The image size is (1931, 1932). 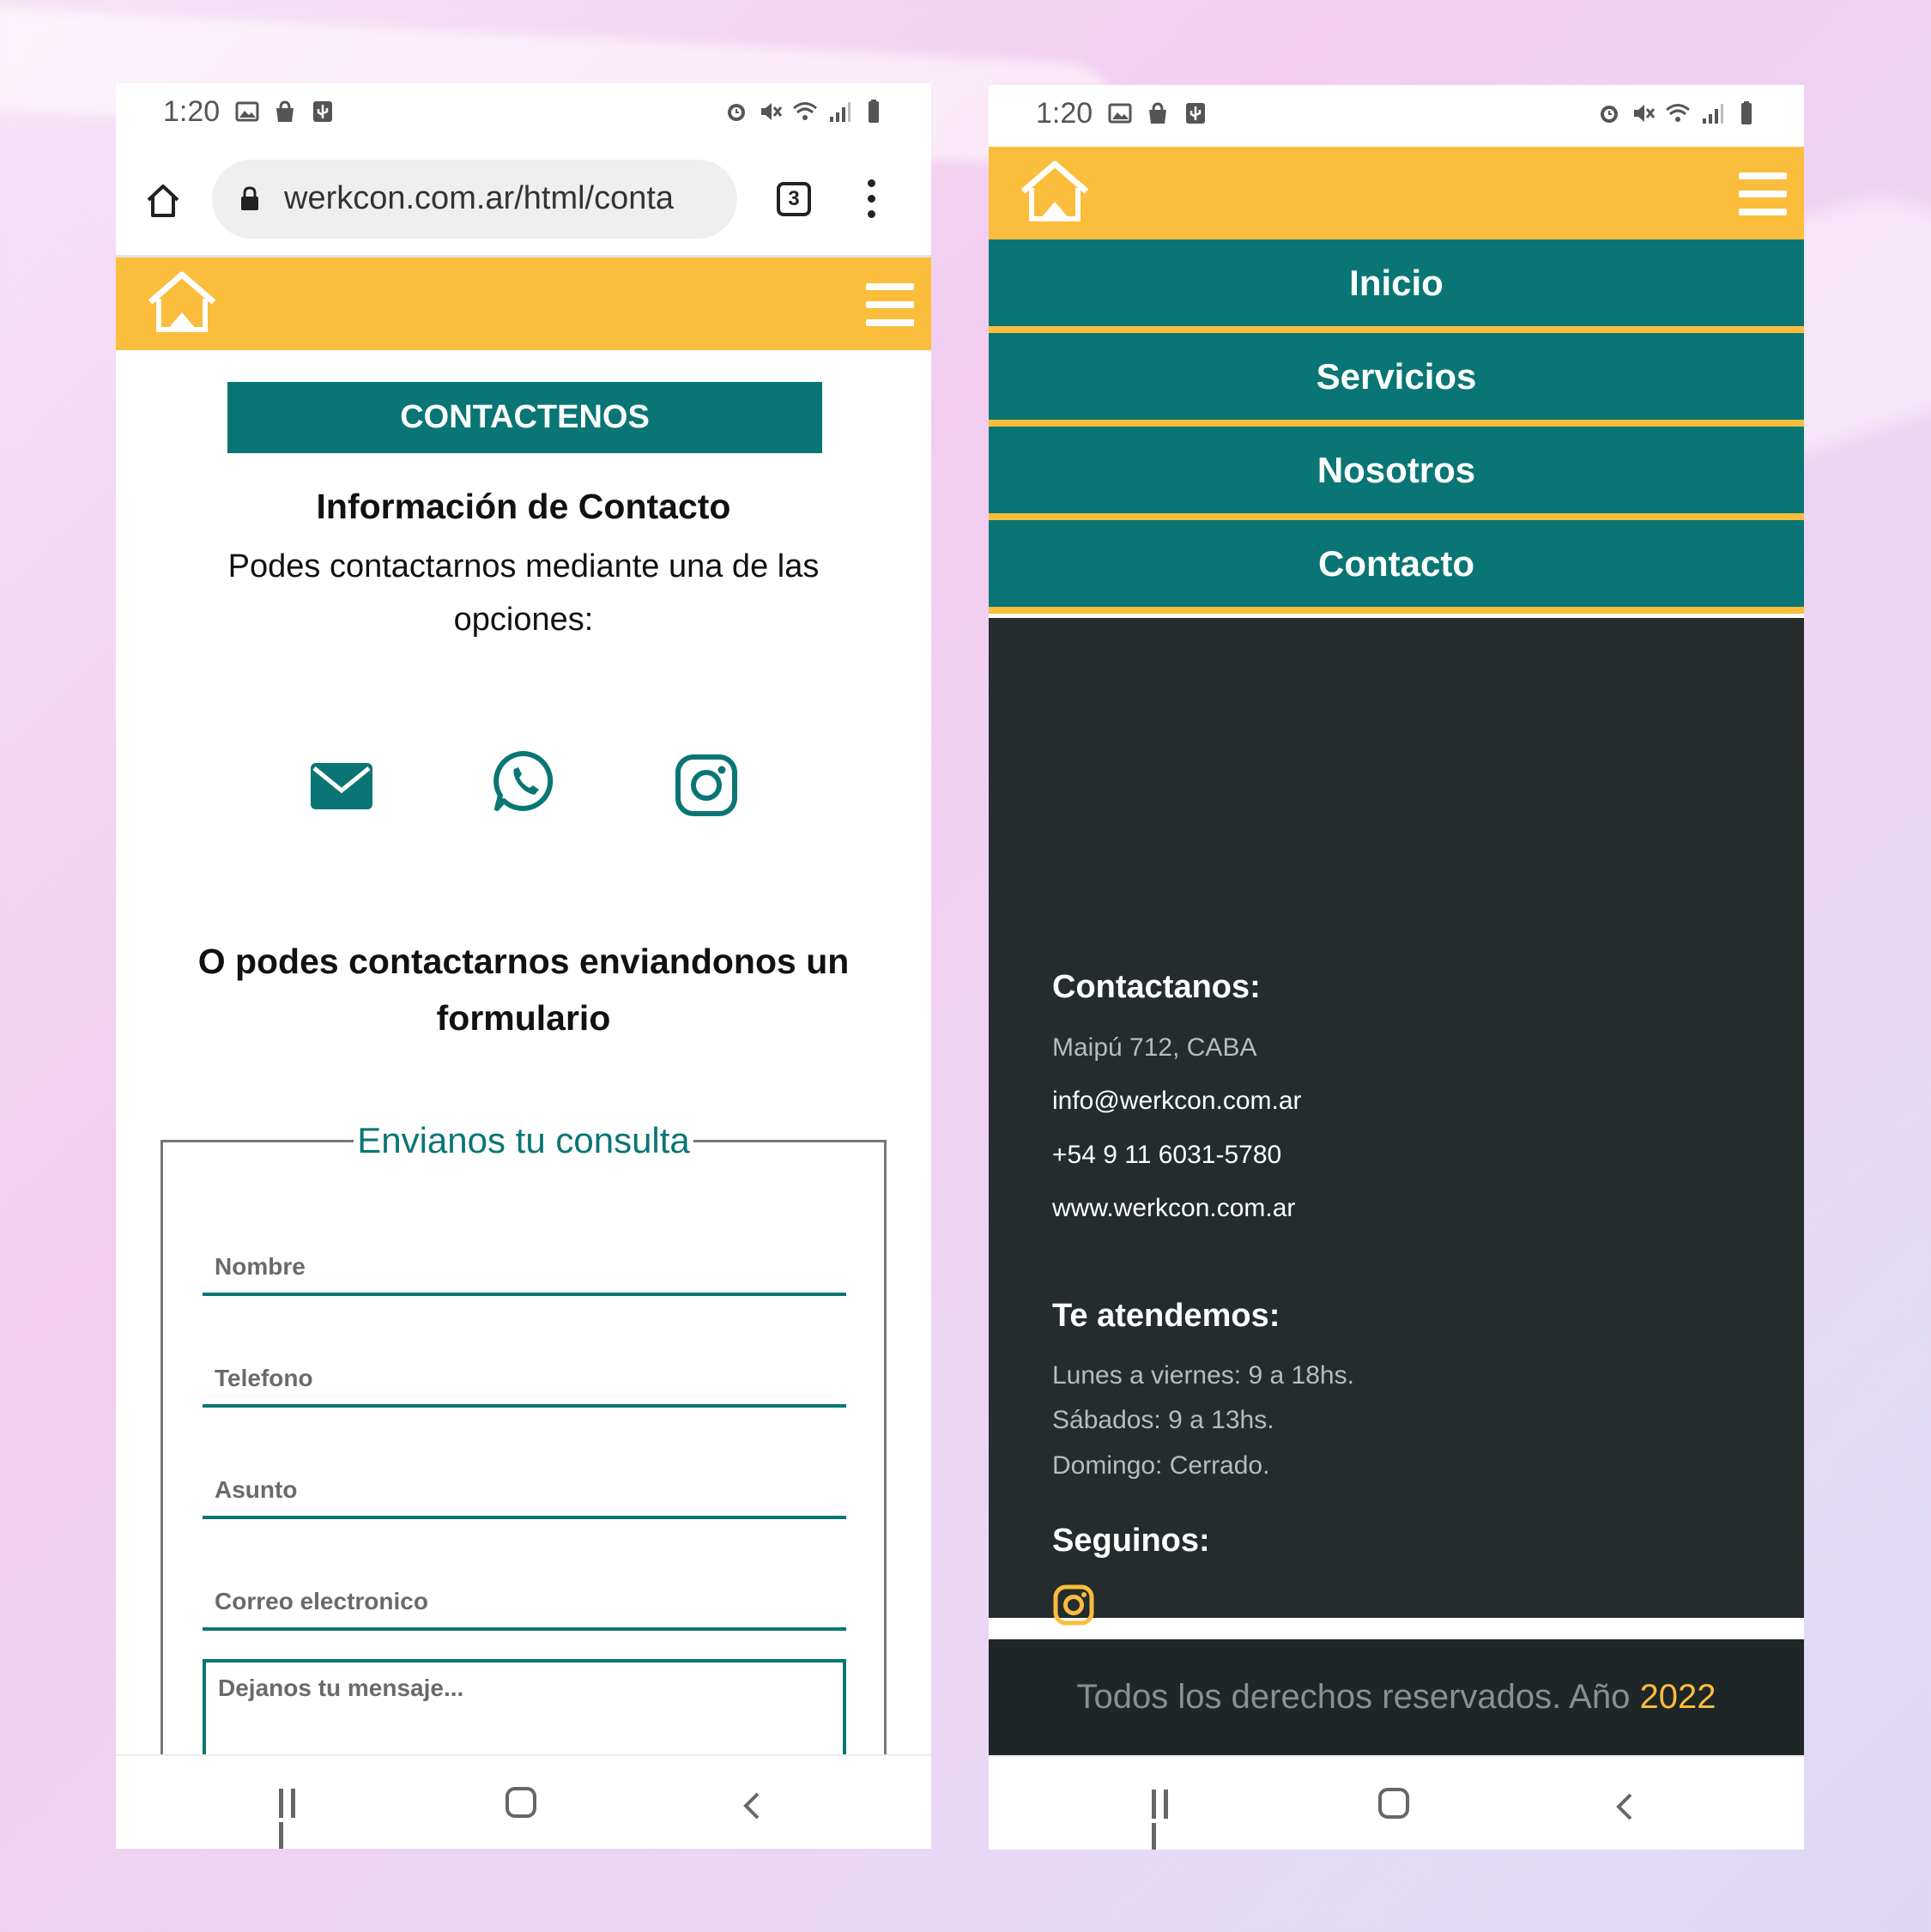 I want to click on copyright-text: Todos los derechos reservados. Año, so click(x=1358, y=1697).